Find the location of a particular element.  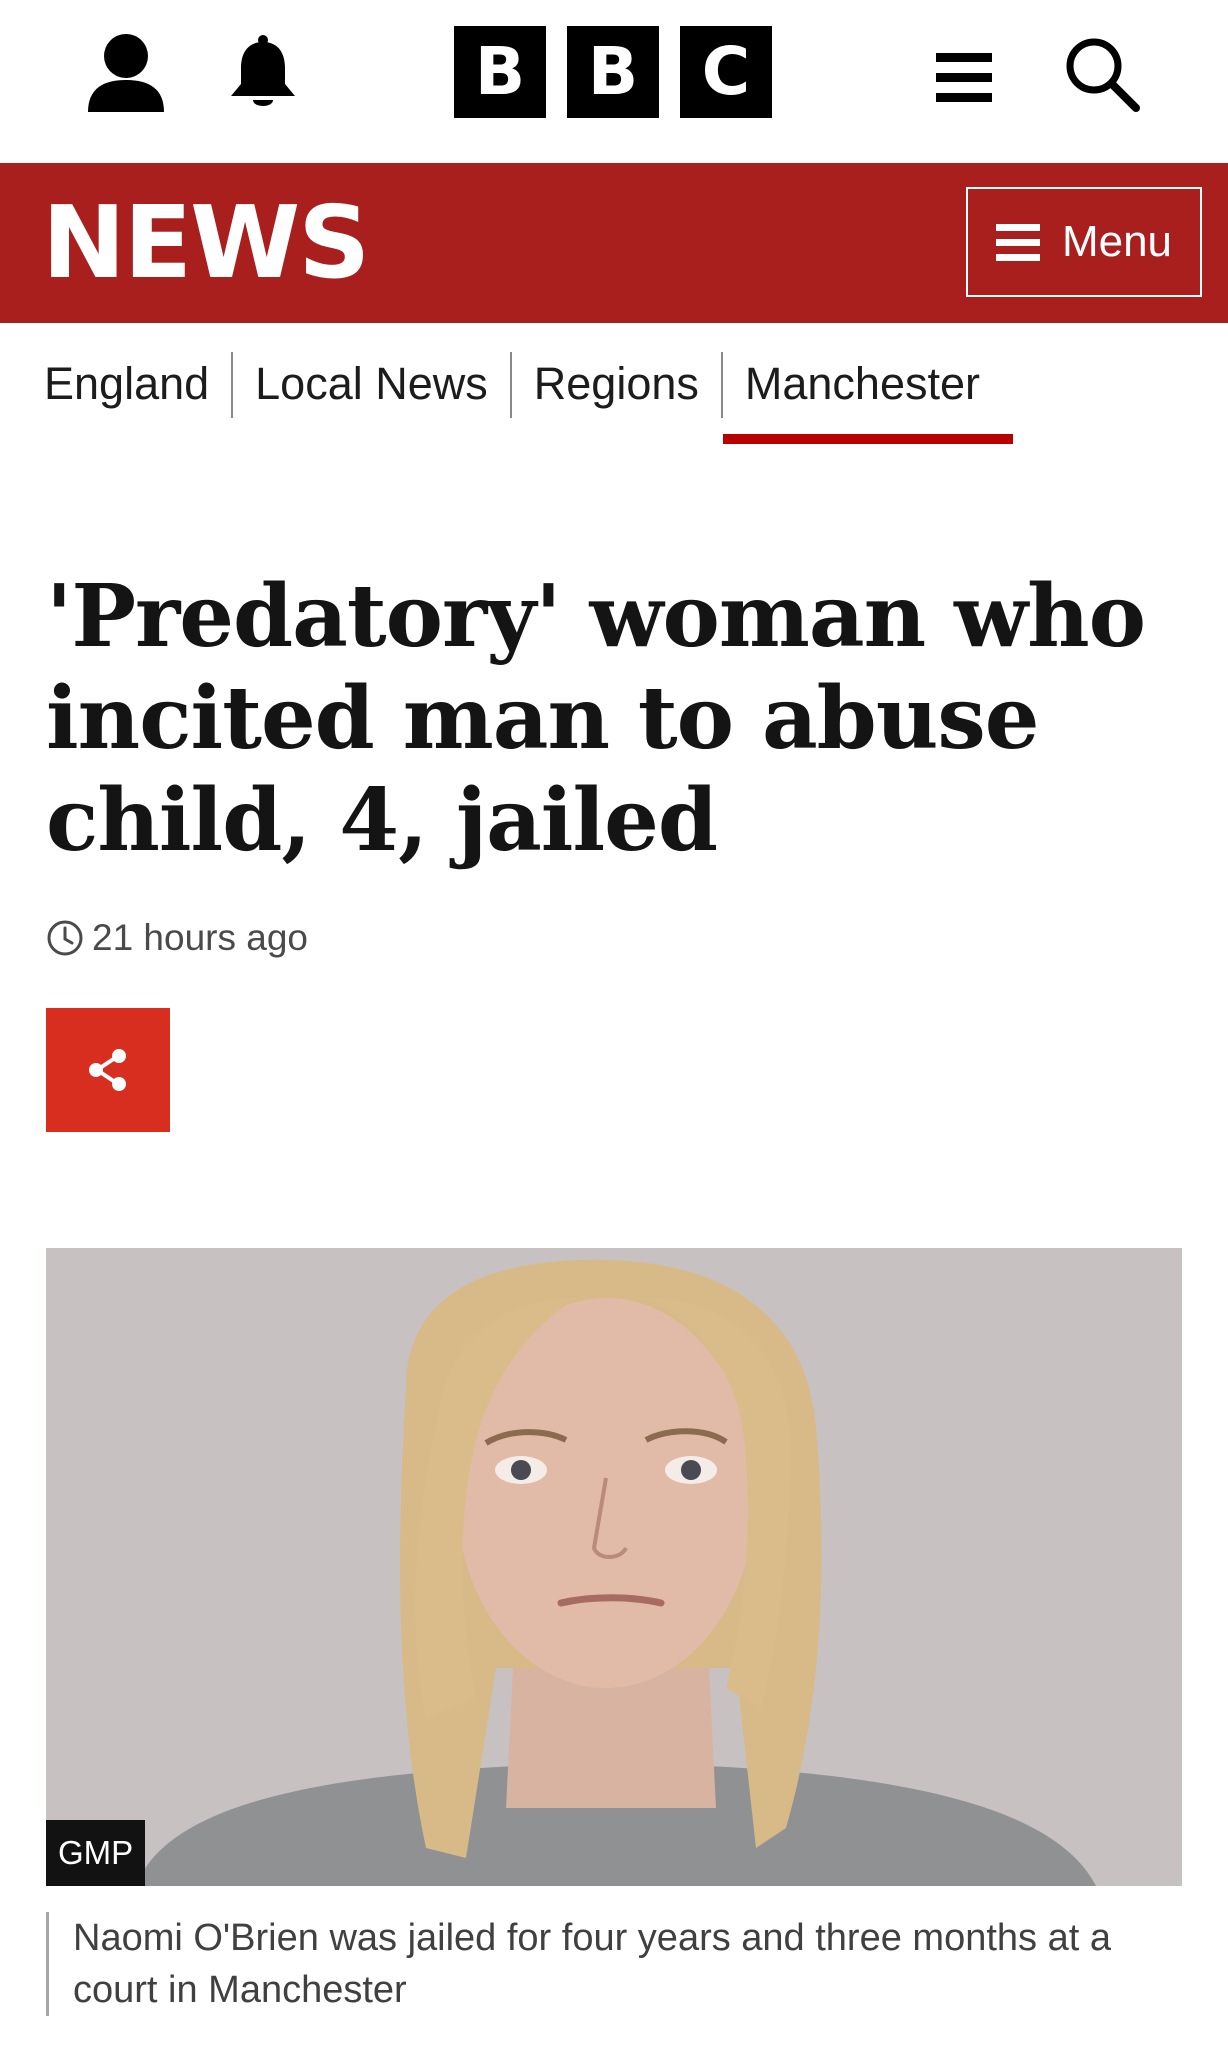

share-button is located at coordinates (108, 1070).